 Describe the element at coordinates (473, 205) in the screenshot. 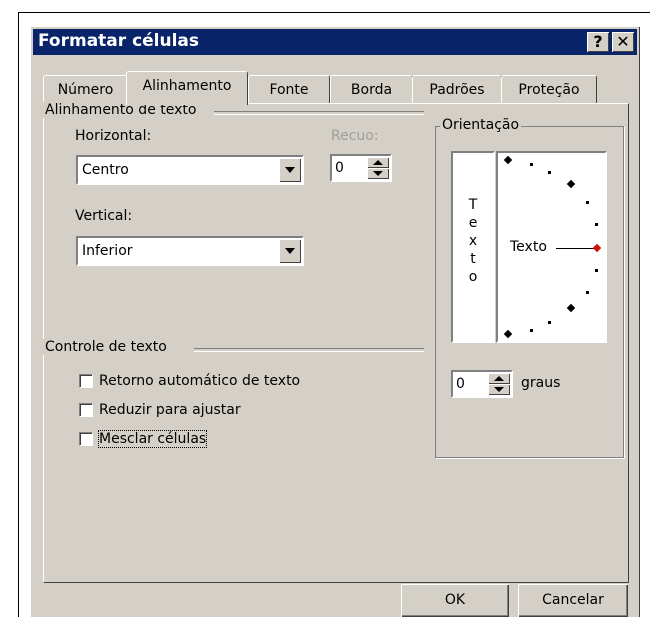

I see `vertical-text-char: T` at that location.